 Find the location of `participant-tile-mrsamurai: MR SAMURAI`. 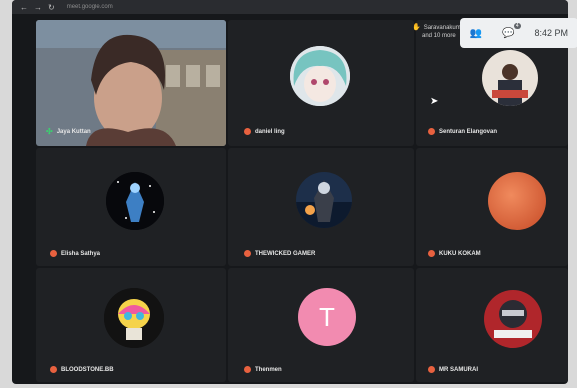

participant-tile-mrsamurai: MR SAMURAI is located at coordinates (492, 325).